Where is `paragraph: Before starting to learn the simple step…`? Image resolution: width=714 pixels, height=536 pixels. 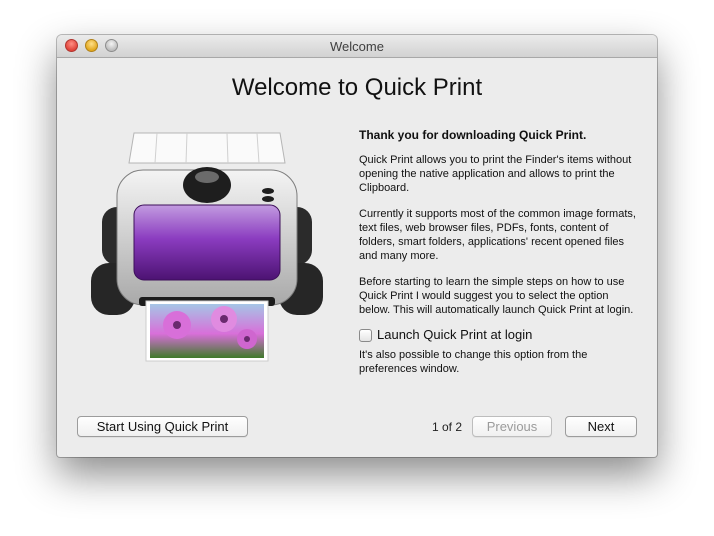 paragraph: Before starting to learn the simple step… is located at coordinates (496, 296).